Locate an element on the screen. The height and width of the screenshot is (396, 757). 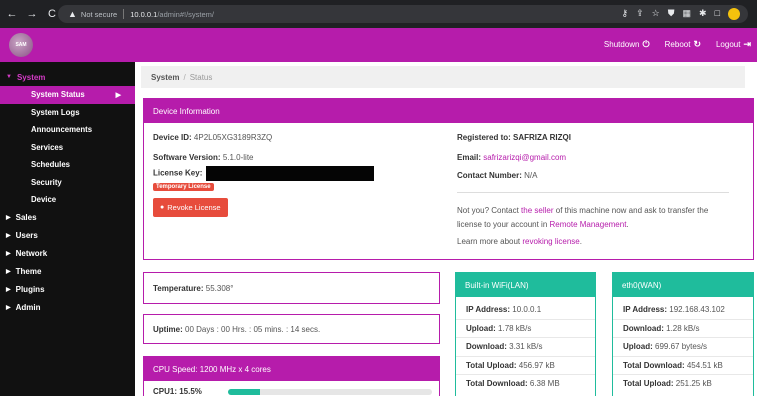
email-label: Email: is located at coordinates (469, 157).